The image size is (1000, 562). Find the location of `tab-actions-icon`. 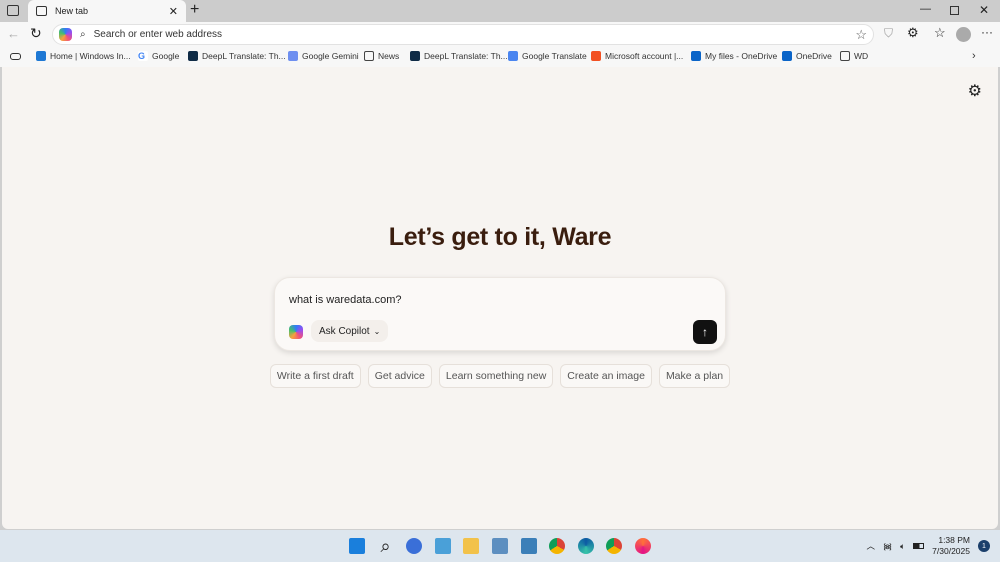

tab-actions-icon is located at coordinates (13, 10).